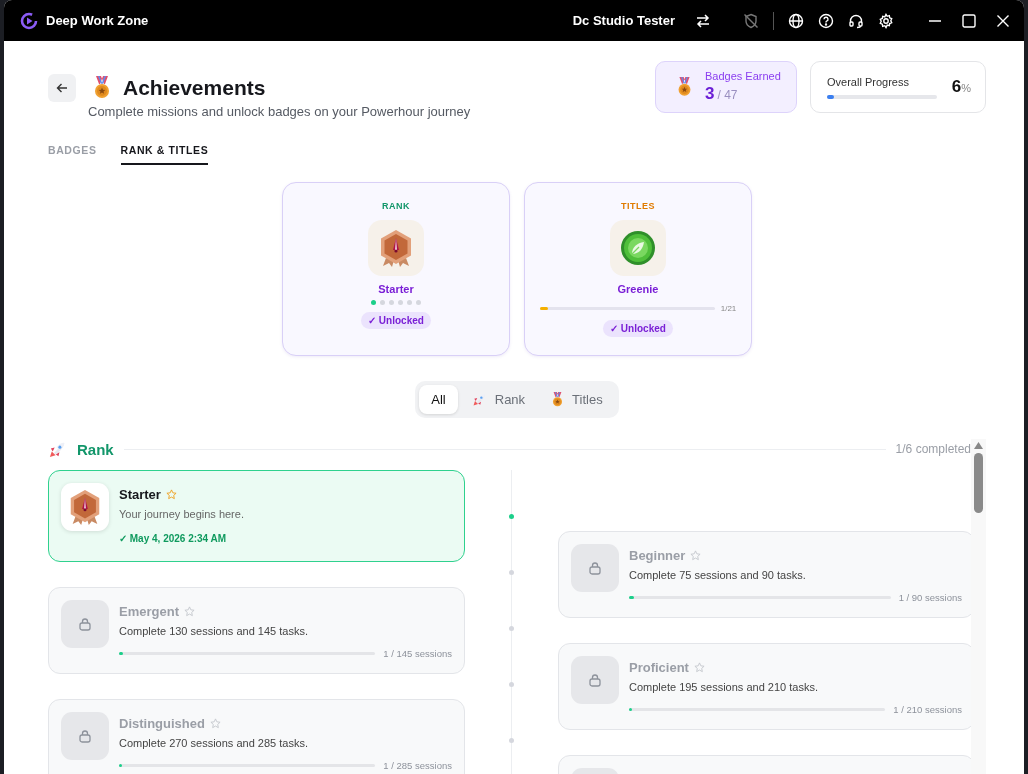 The image size is (1028, 774). Describe the element at coordinates (927, 709) in the screenshot. I see `progress-count: 1 / 210 sessions` at that location.